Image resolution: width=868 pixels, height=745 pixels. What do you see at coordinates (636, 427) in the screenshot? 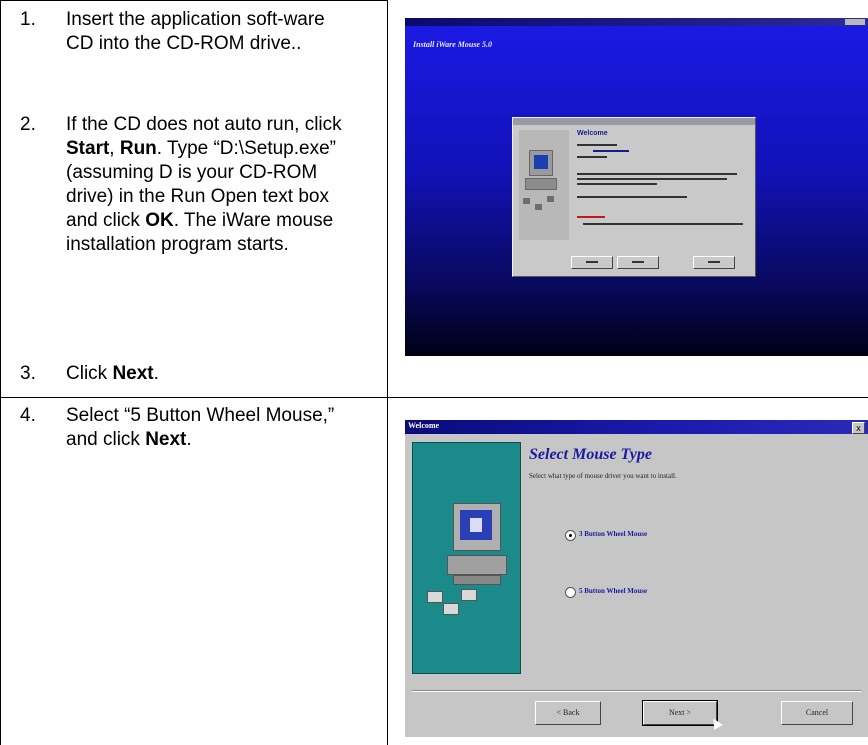
I see `title-bar: Welcome x` at bounding box center [636, 427].